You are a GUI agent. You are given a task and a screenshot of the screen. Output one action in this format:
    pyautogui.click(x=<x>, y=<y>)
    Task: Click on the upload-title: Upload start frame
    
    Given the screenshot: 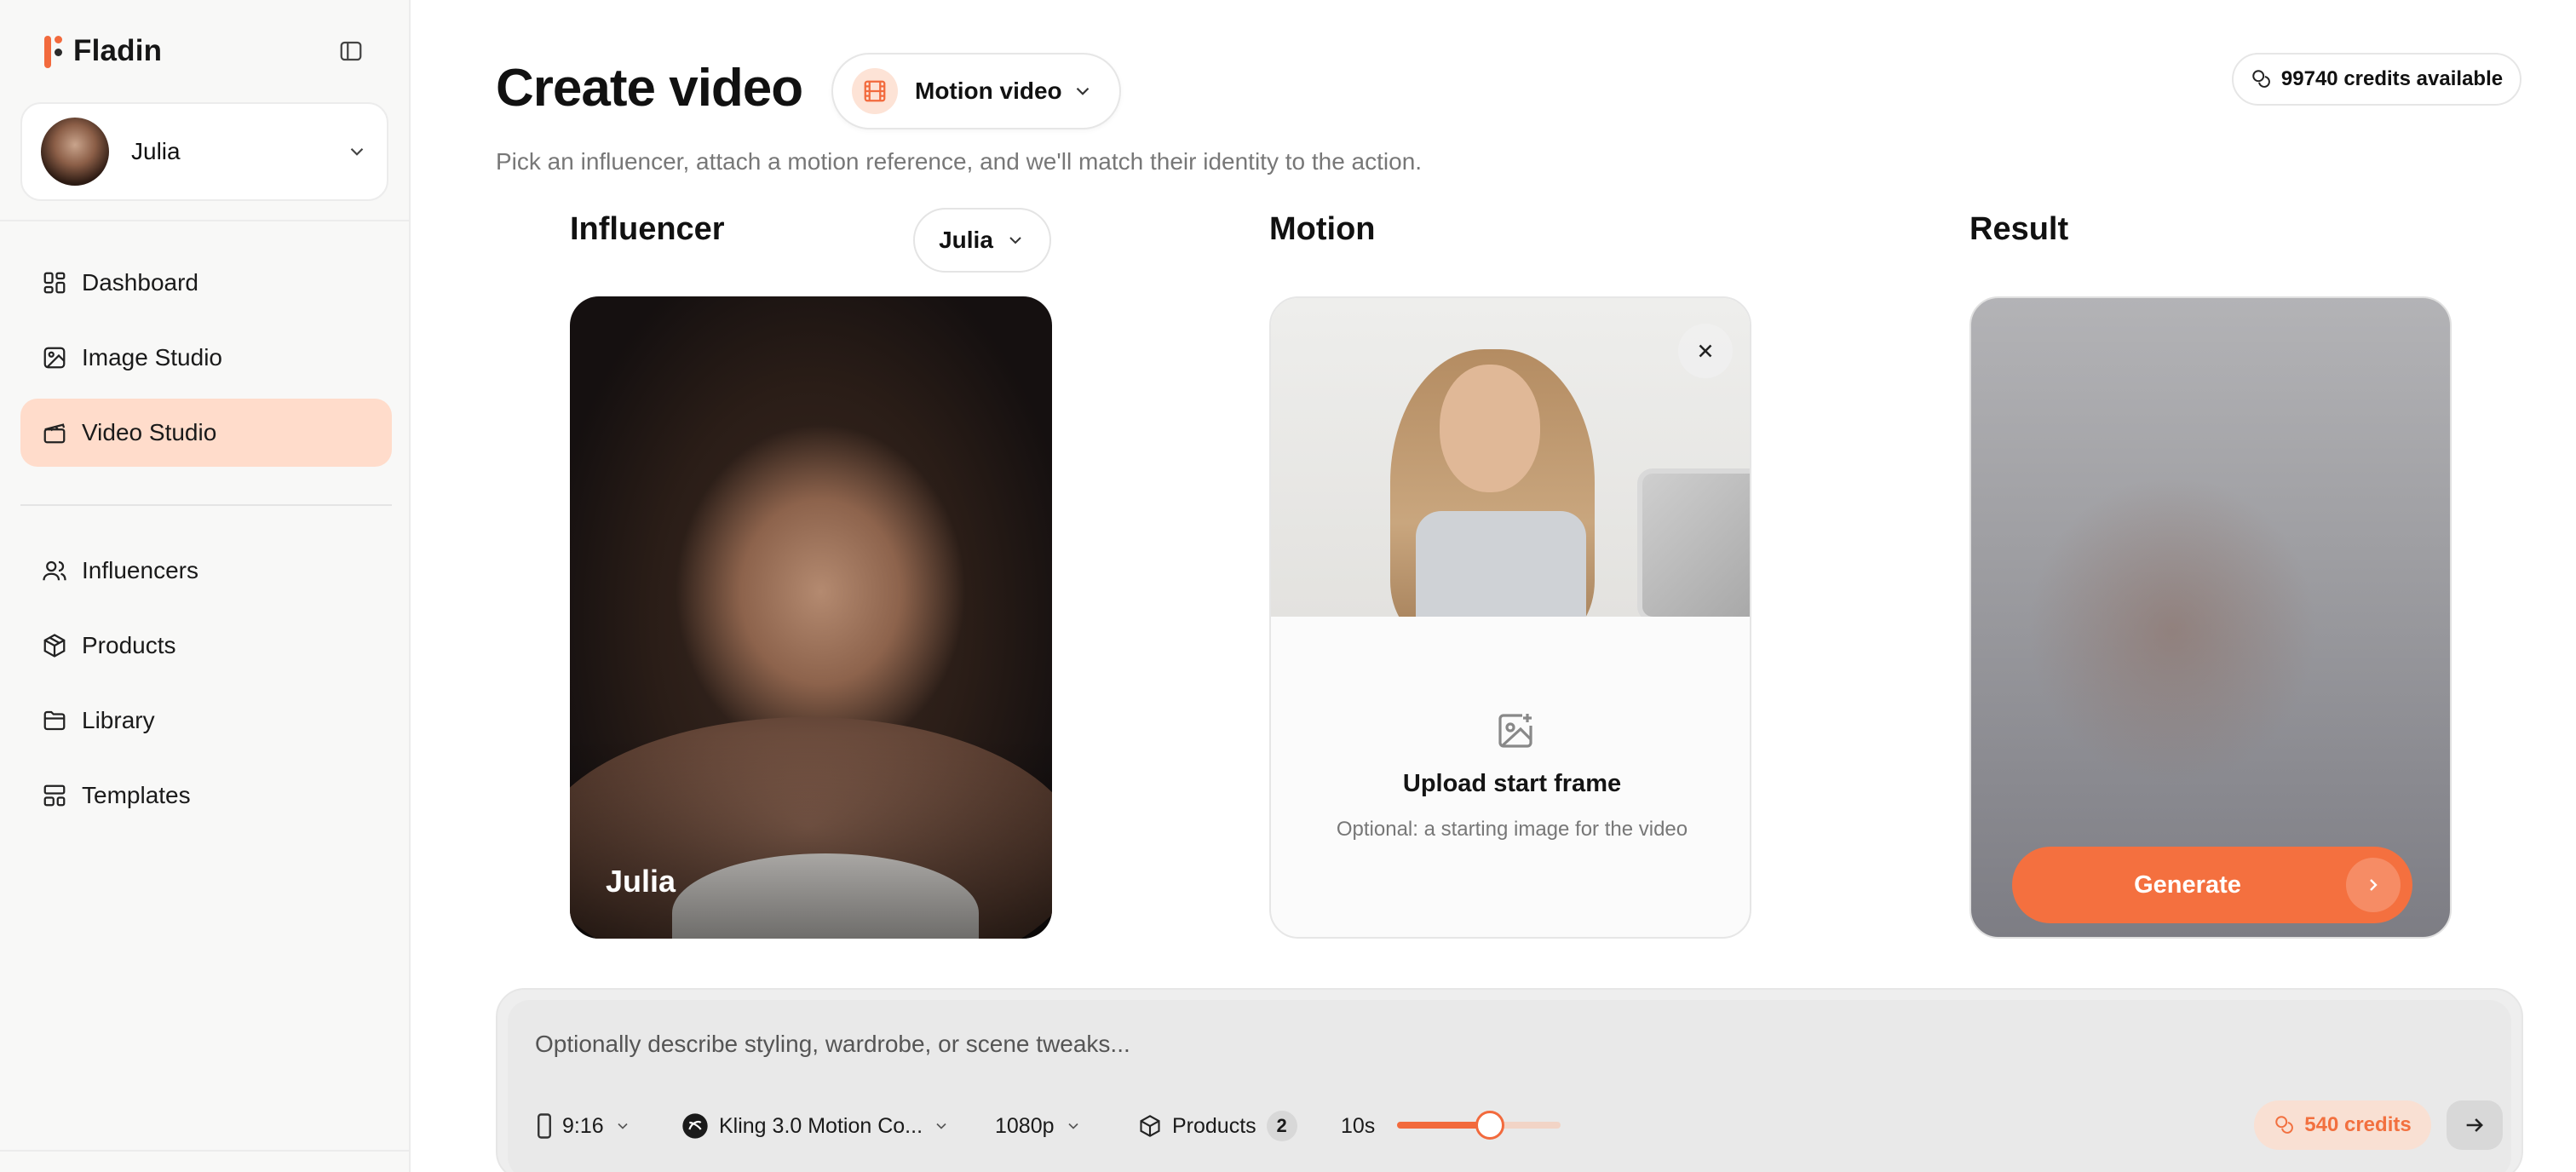 What is the action you would take?
    pyautogui.click(x=1512, y=783)
    